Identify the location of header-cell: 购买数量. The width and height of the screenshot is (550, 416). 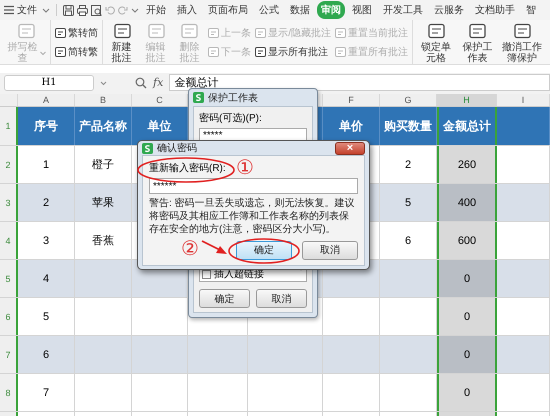
(408, 126).